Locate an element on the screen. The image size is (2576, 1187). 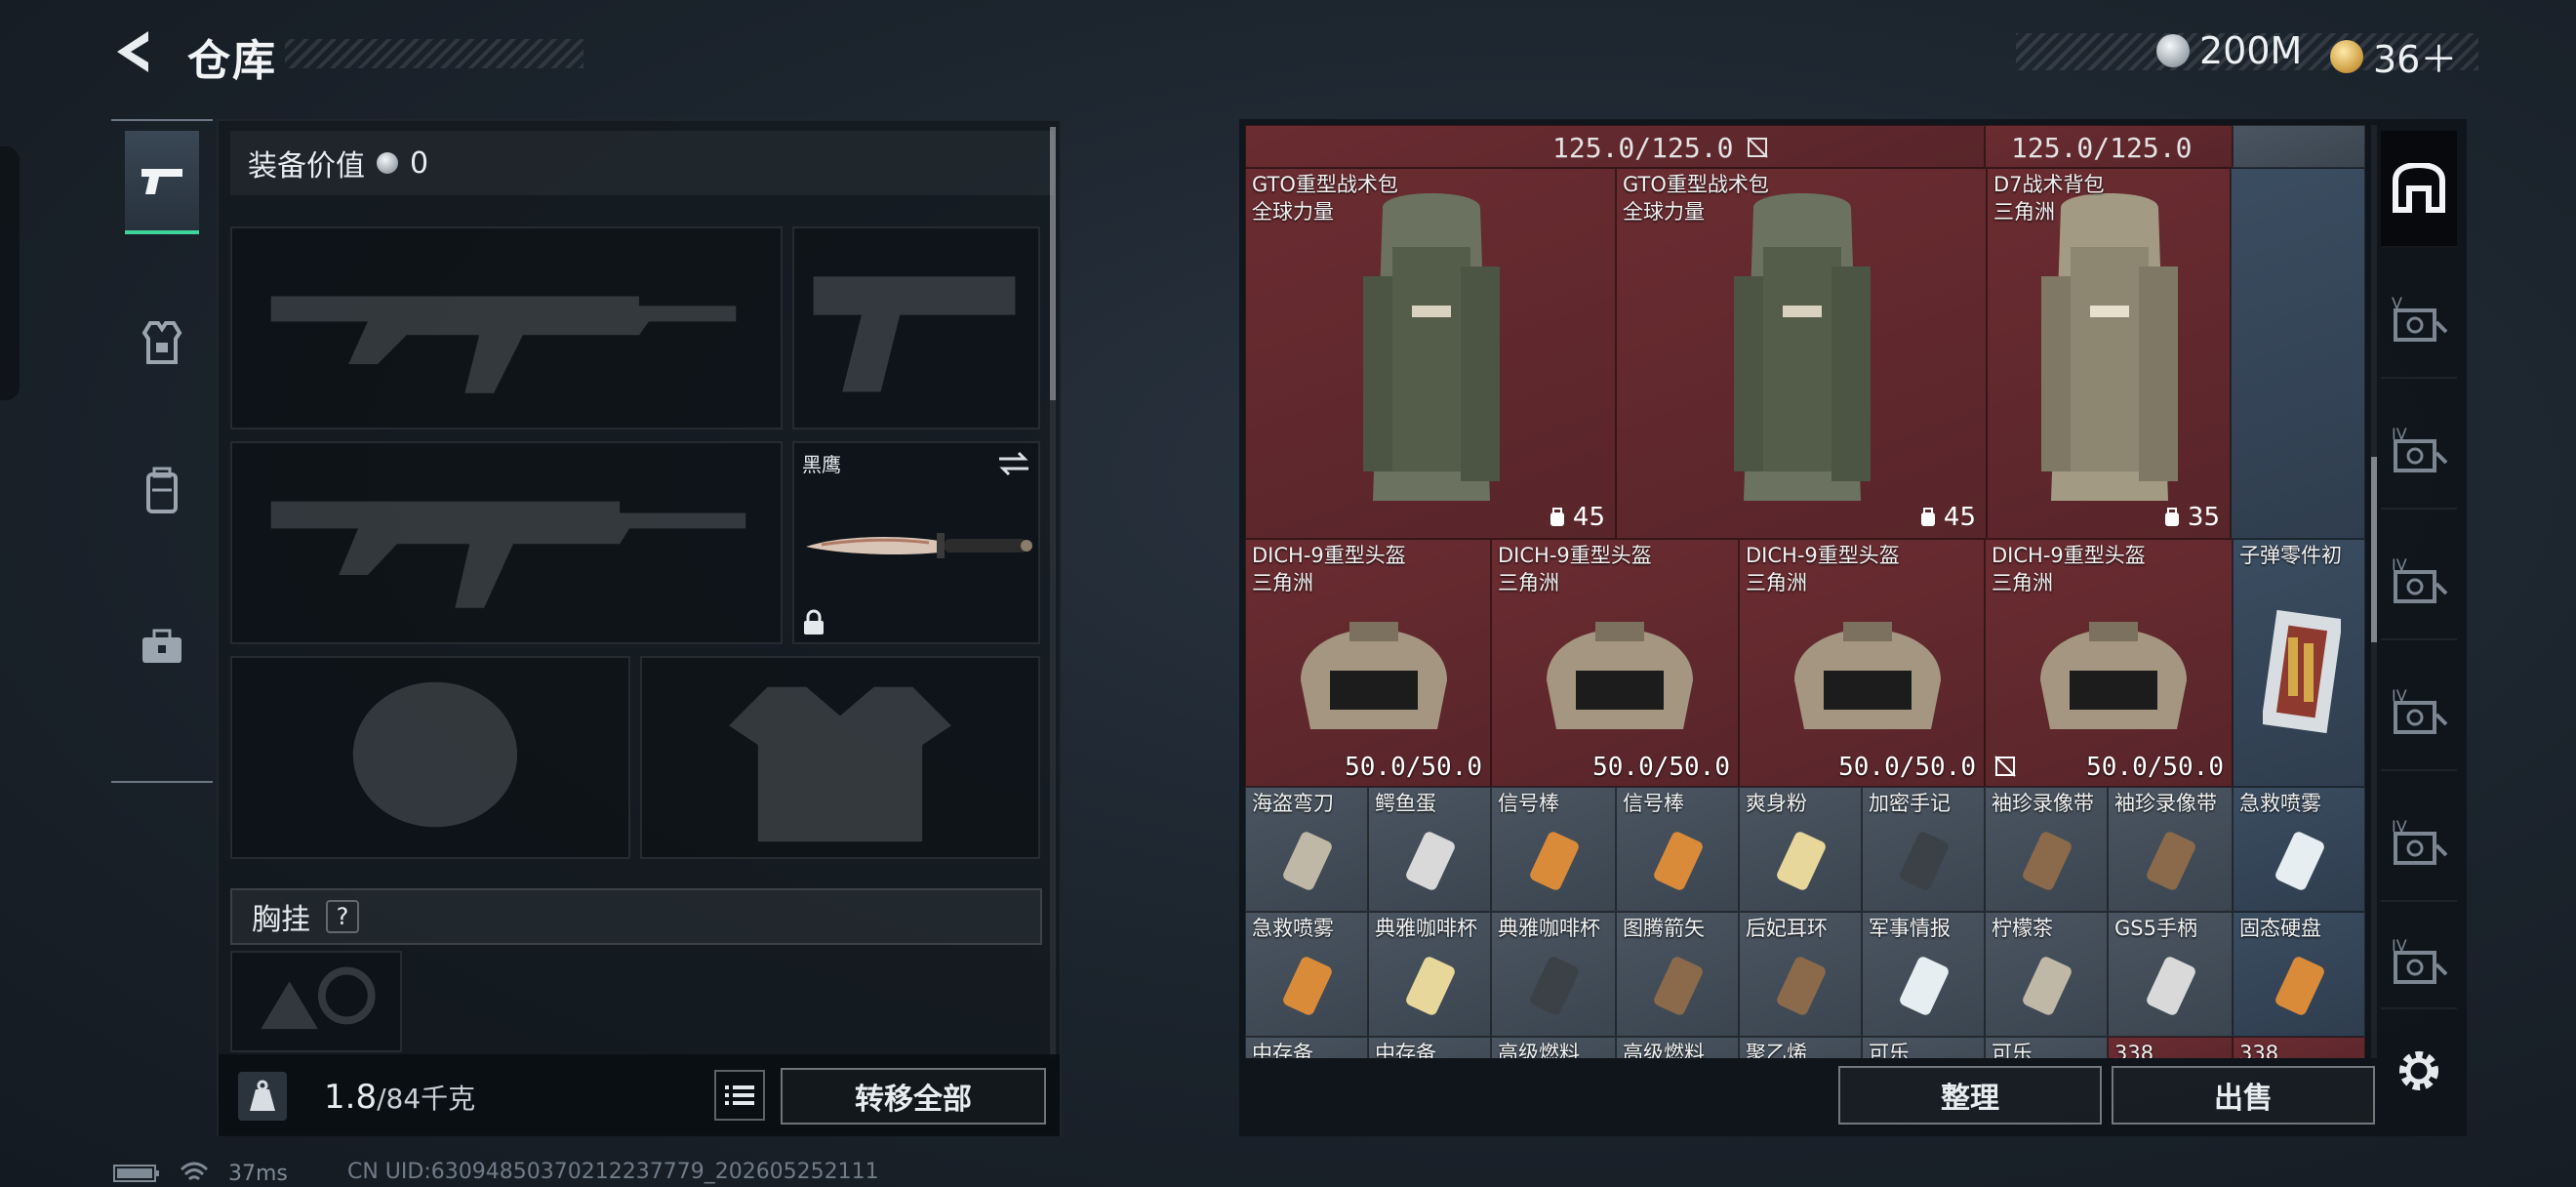
stash-scrollbar is located at coordinates (2374, 591).